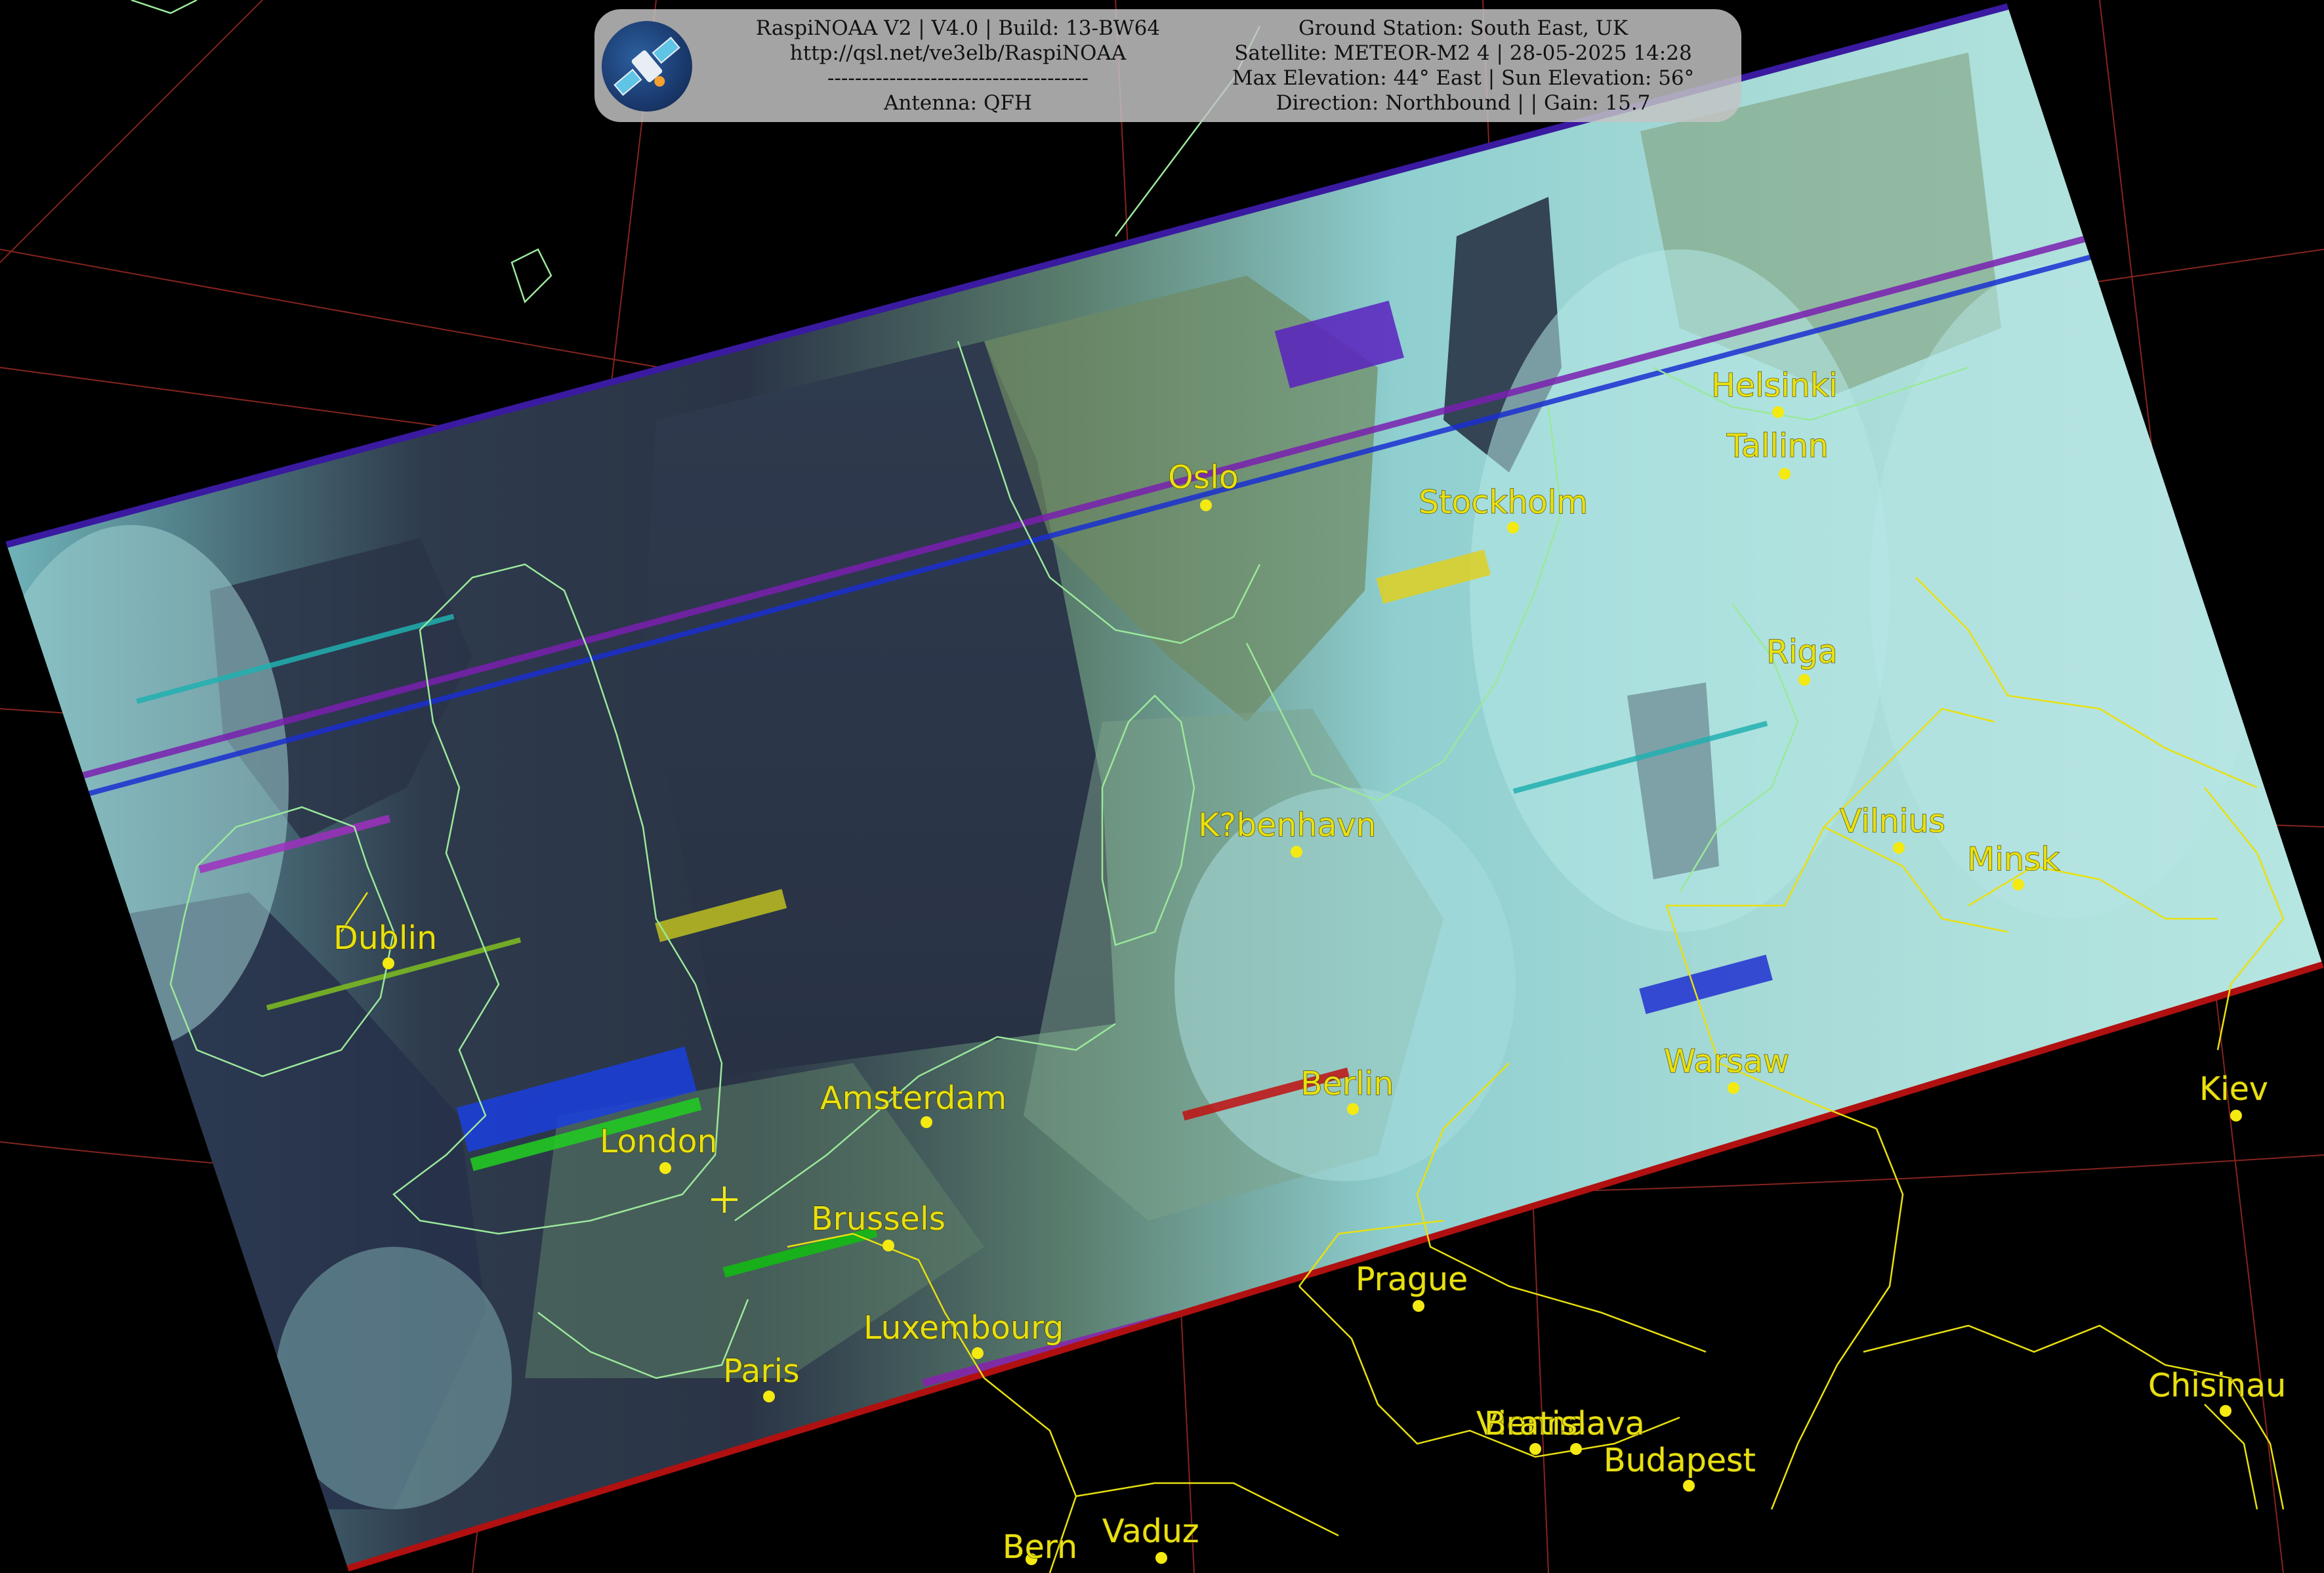  I want to click on city-marker: Chisinau, so click(2217, 1391).